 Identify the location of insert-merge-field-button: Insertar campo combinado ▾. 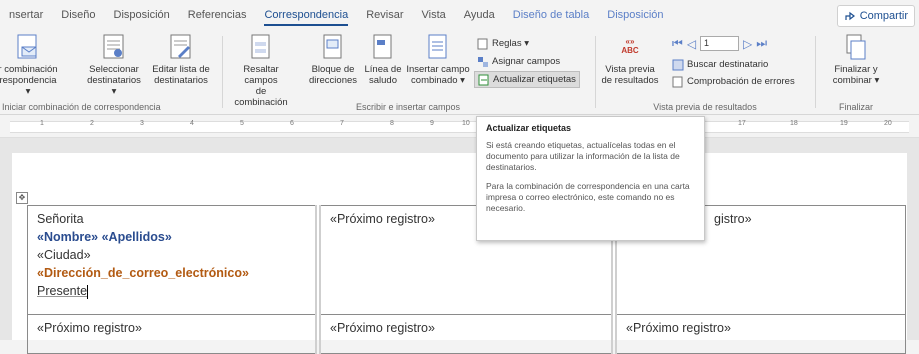
(438, 66).